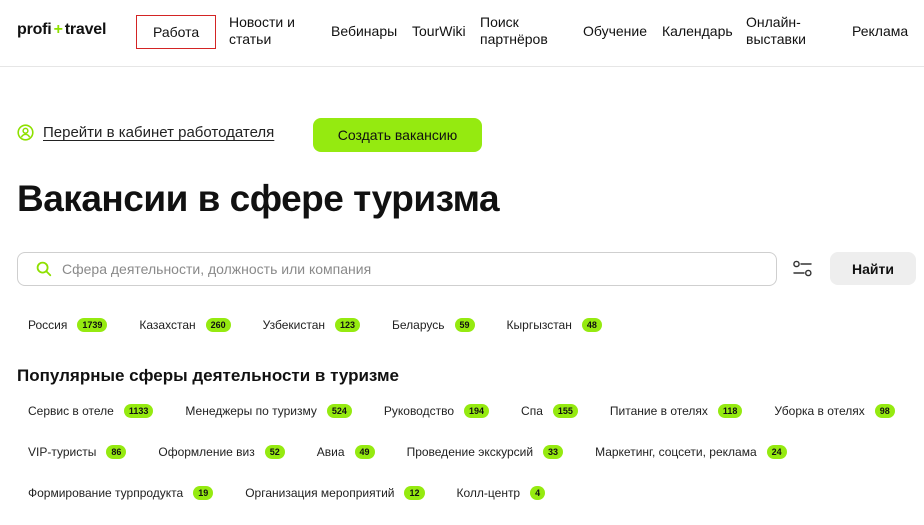  I want to click on chip-count-badge: 1133, so click(138, 411).